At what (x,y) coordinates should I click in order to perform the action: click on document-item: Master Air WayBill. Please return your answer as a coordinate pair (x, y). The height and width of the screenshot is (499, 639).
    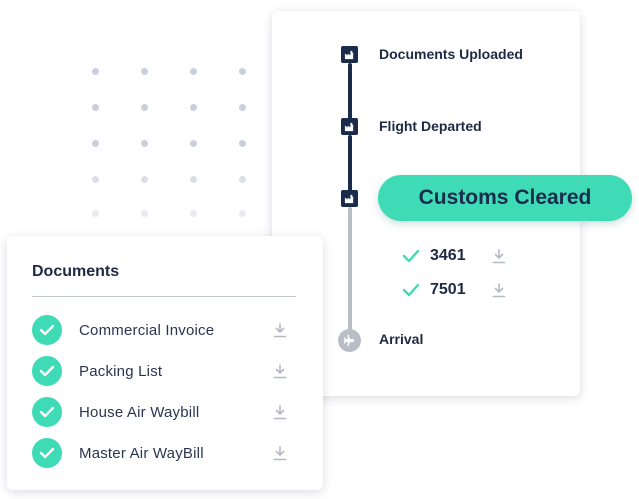
    Looking at the image, I should click on (159, 453).